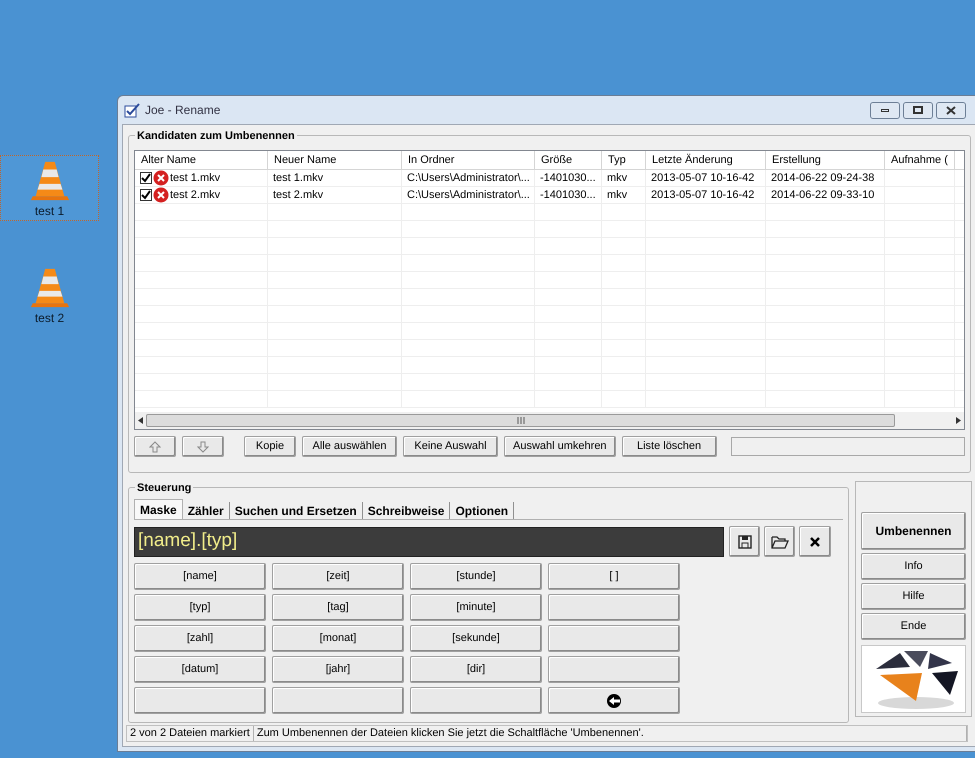 The height and width of the screenshot is (758, 975). Describe the element at coordinates (744, 541) in the screenshot. I see `save-button` at that location.